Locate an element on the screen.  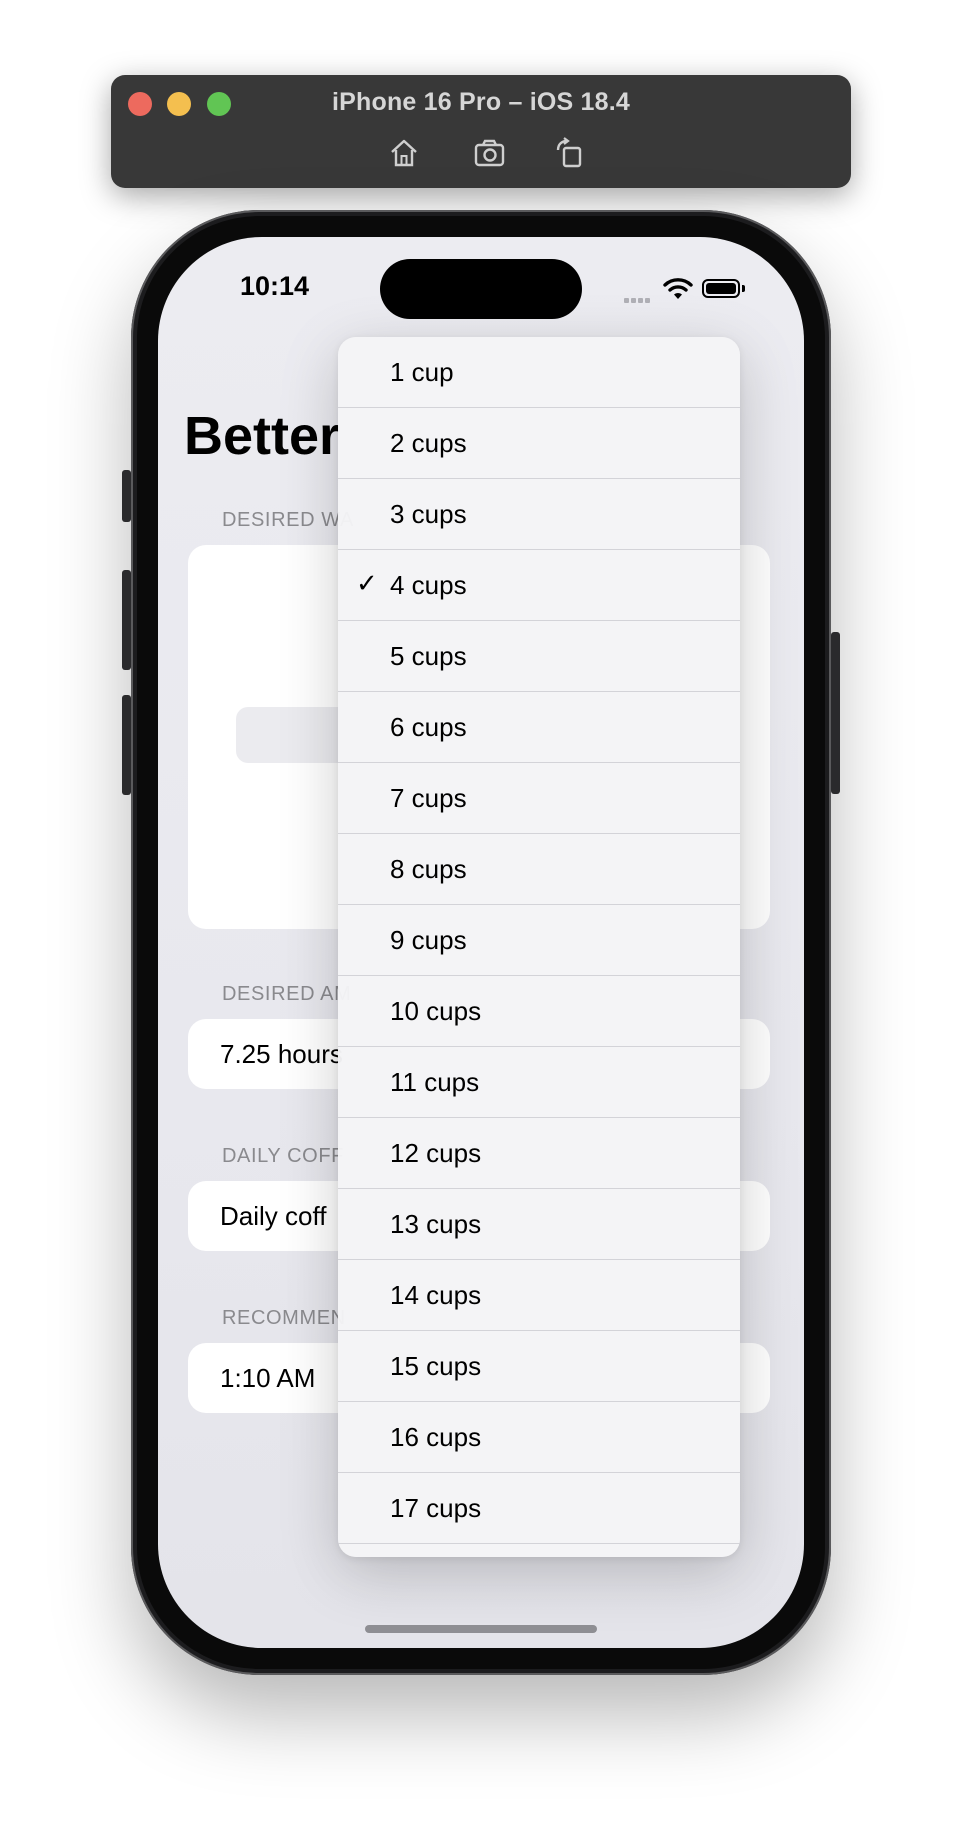
menu-item-label: 17 cups is located at coordinates (436, 1508).